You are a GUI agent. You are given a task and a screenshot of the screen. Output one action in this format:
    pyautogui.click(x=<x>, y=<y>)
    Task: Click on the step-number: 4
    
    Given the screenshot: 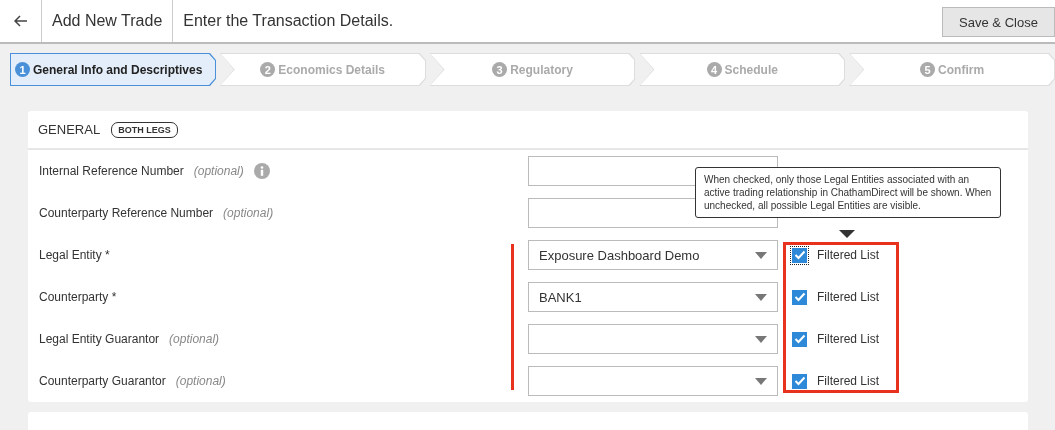 What is the action you would take?
    pyautogui.click(x=714, y=69)
    